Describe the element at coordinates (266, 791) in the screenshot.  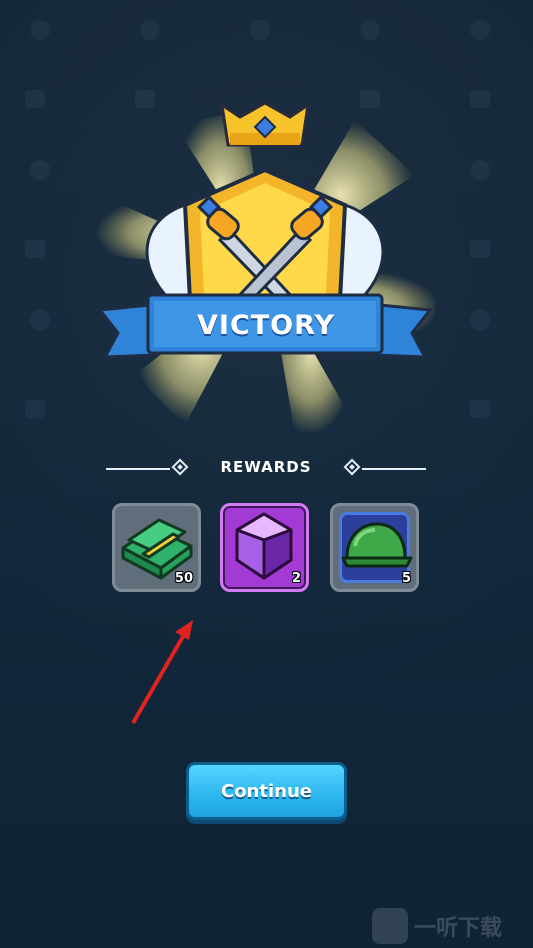
I see `continue-button: Continue` at that location.